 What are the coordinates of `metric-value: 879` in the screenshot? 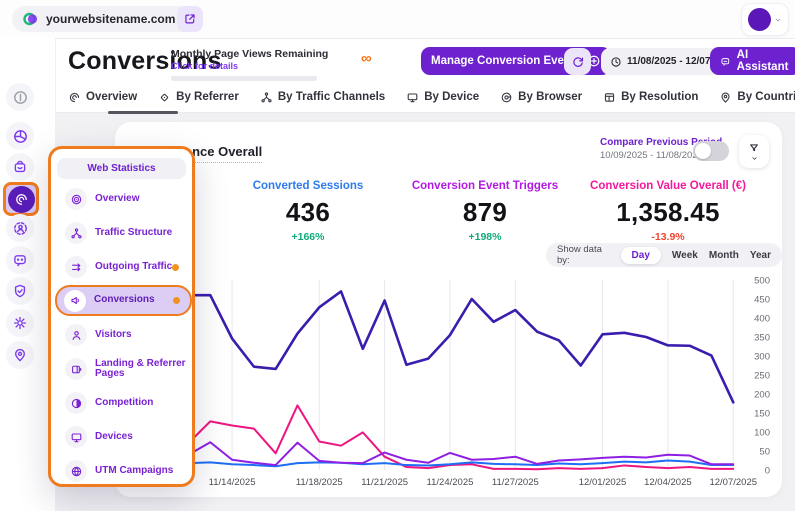 It's located at (485, 212).